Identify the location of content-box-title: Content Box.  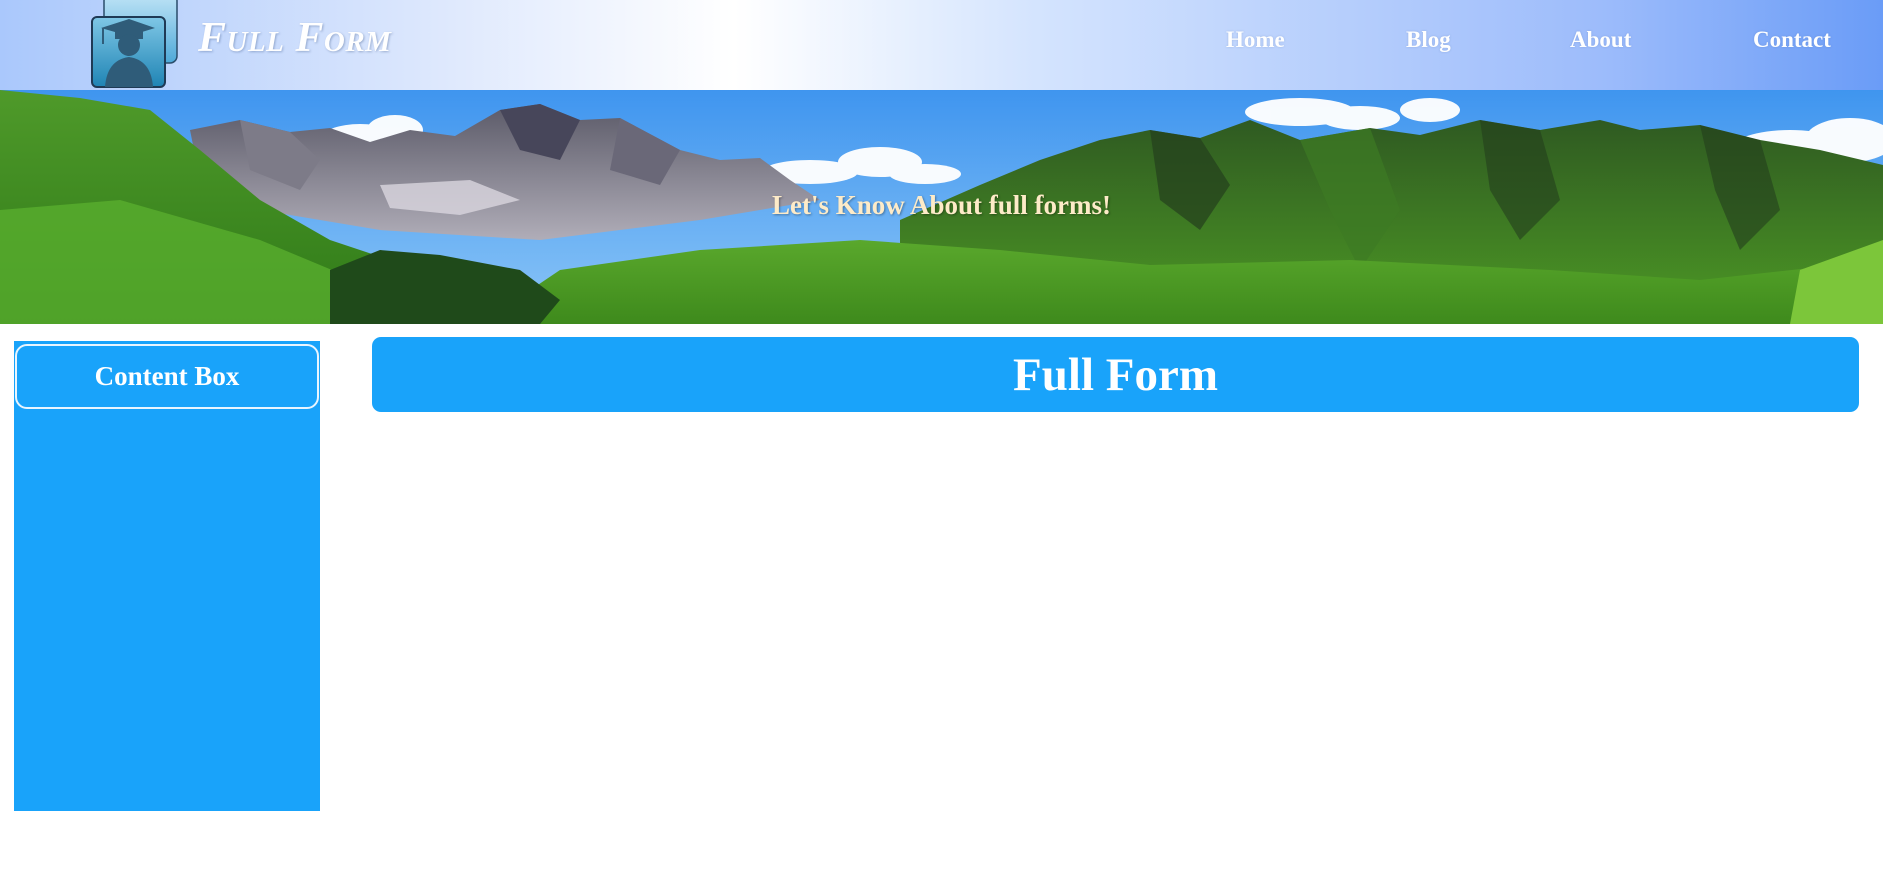
(167, 376).